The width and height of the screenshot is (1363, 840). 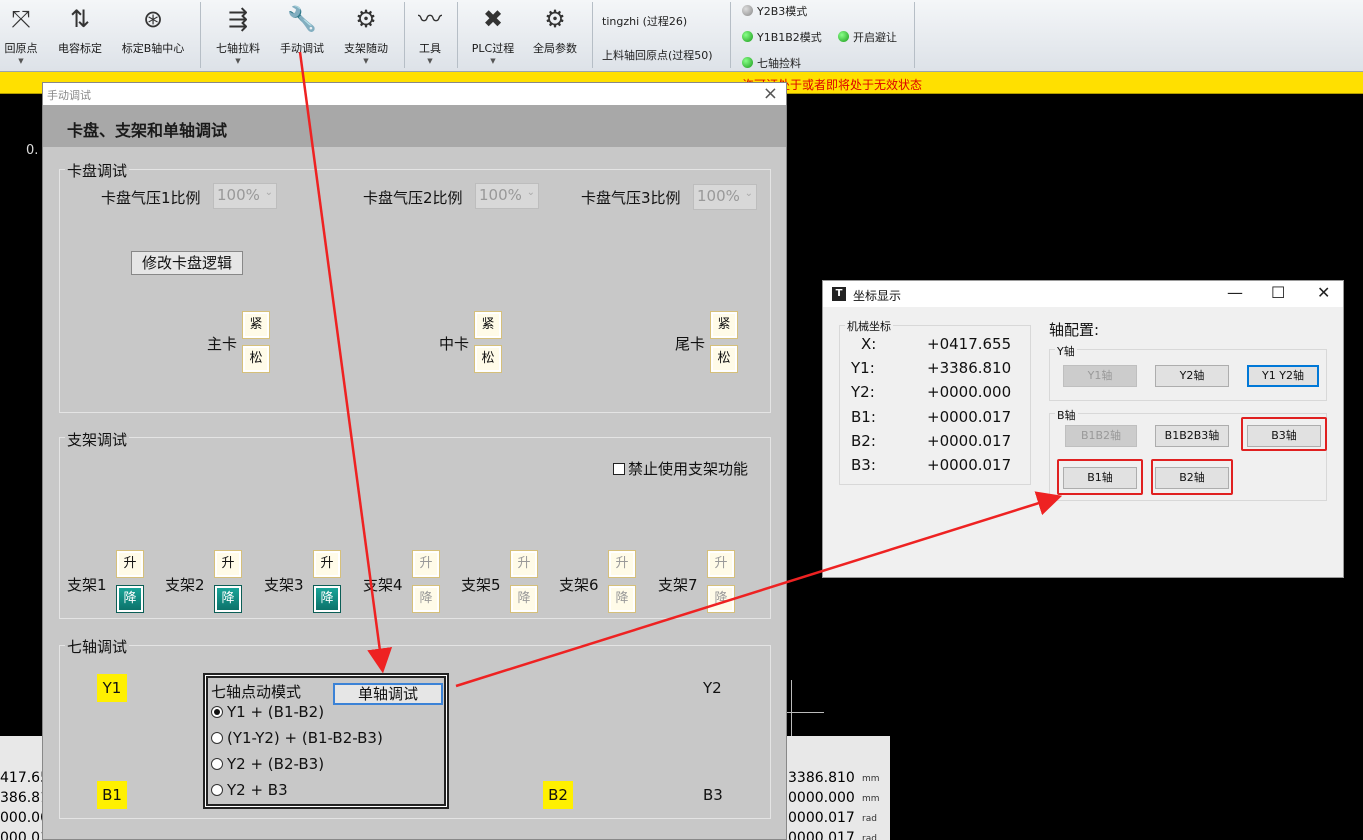 I want to click on plc-process-button: ✖ PLC过程 ▼, so click(x=493, y=35).